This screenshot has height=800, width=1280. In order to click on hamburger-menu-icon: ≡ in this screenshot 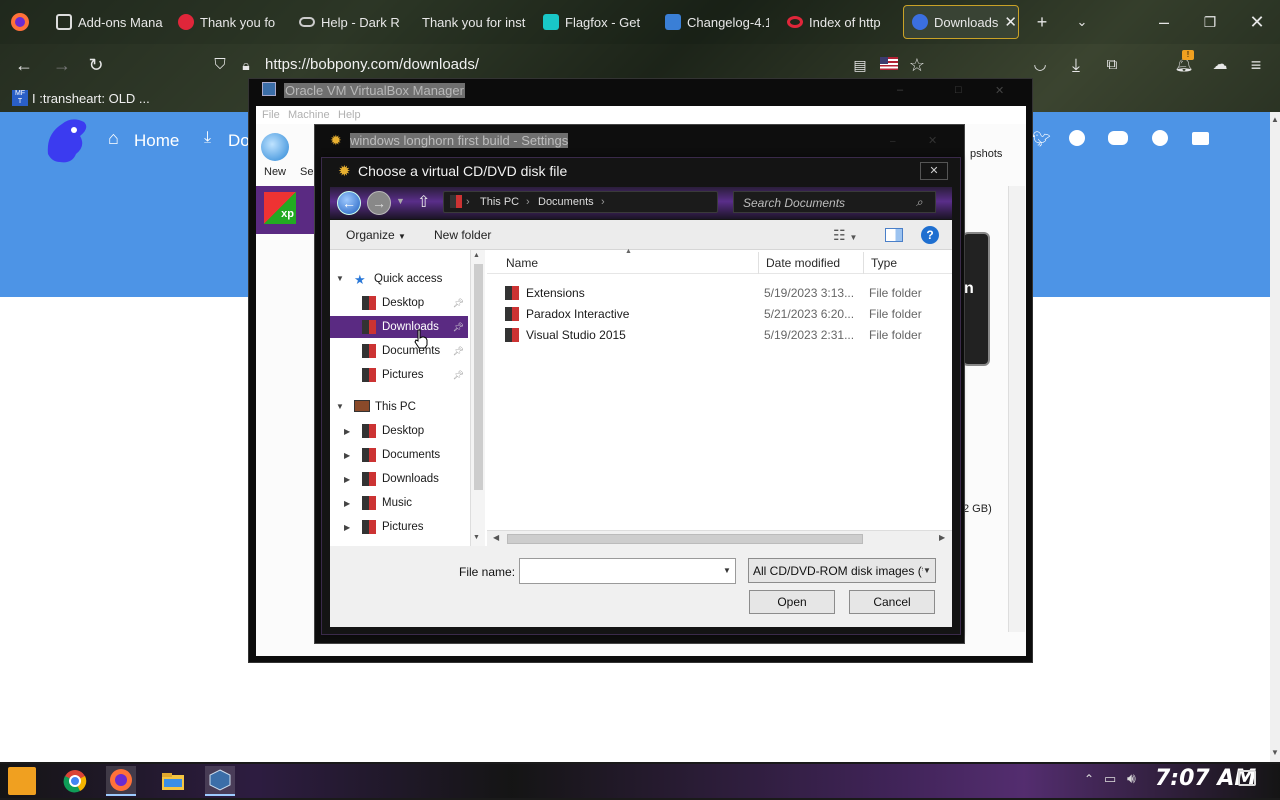, I will do `click(1256, 65)`.